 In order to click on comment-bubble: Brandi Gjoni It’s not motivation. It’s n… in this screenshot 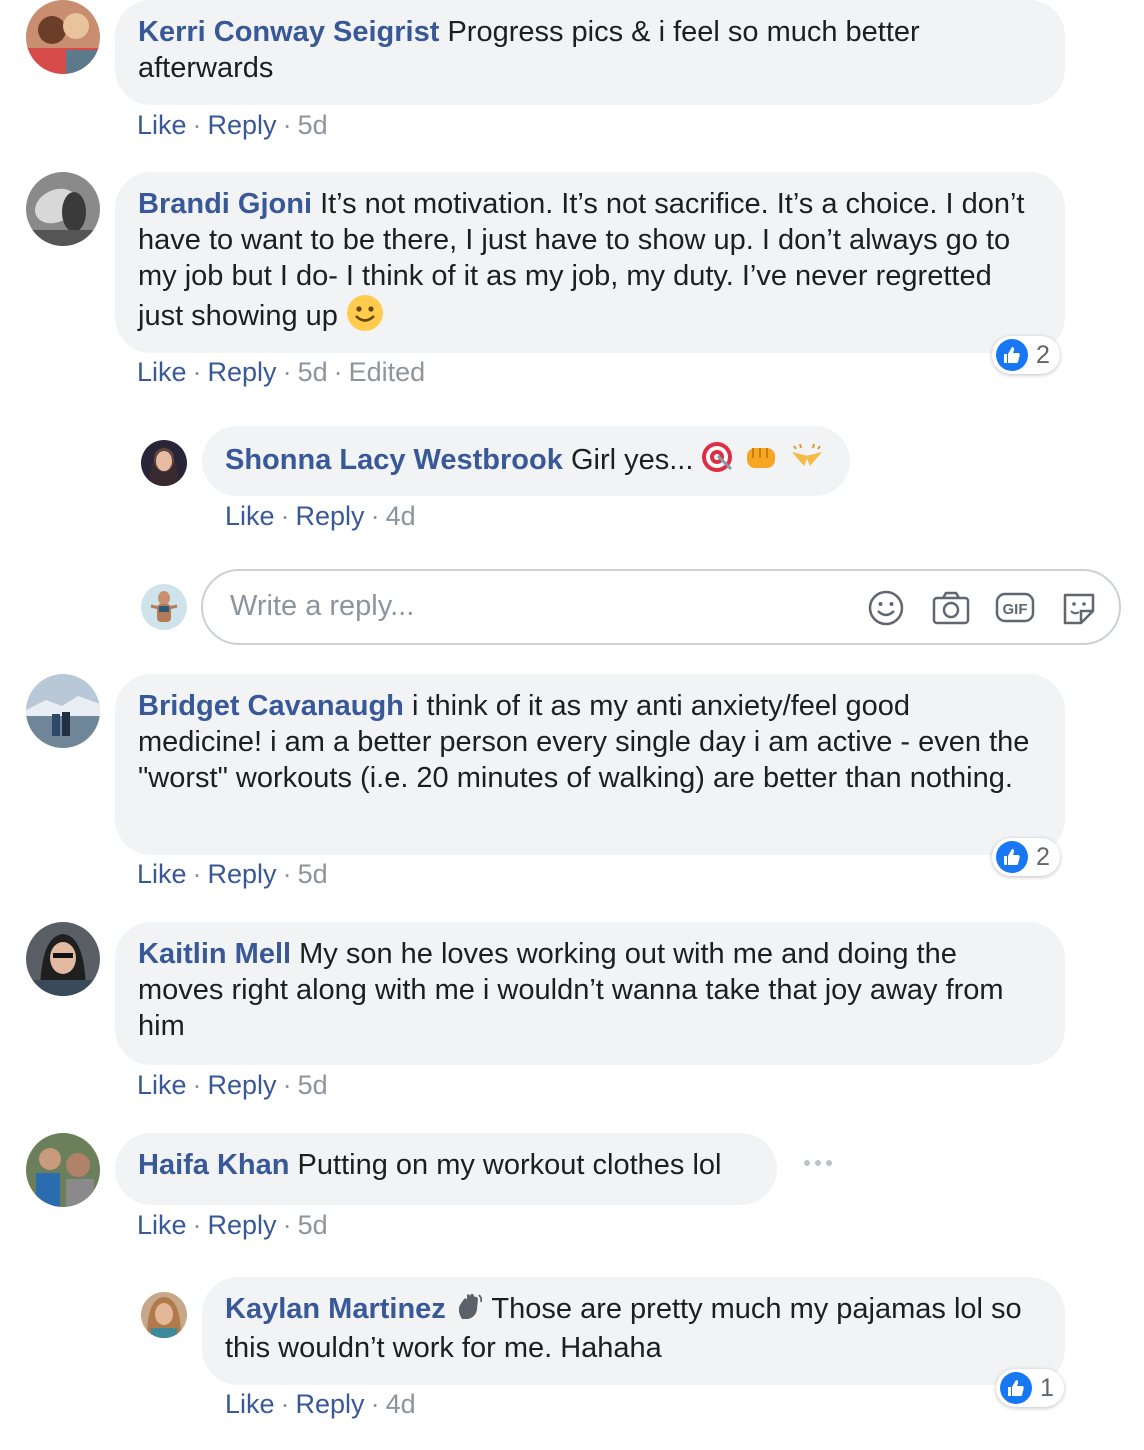, I will do `click(590, 262)`.